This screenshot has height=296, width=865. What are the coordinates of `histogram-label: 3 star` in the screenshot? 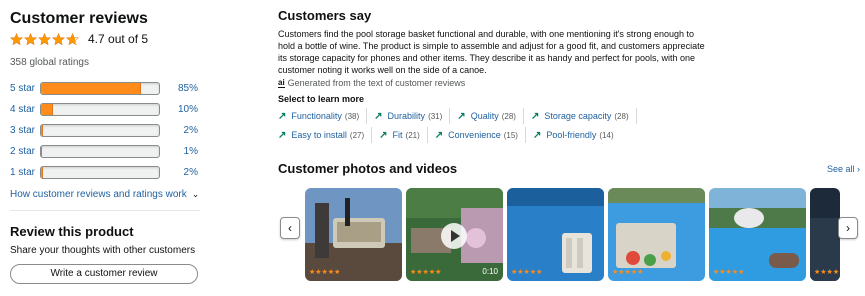 It's located at (25, 130).